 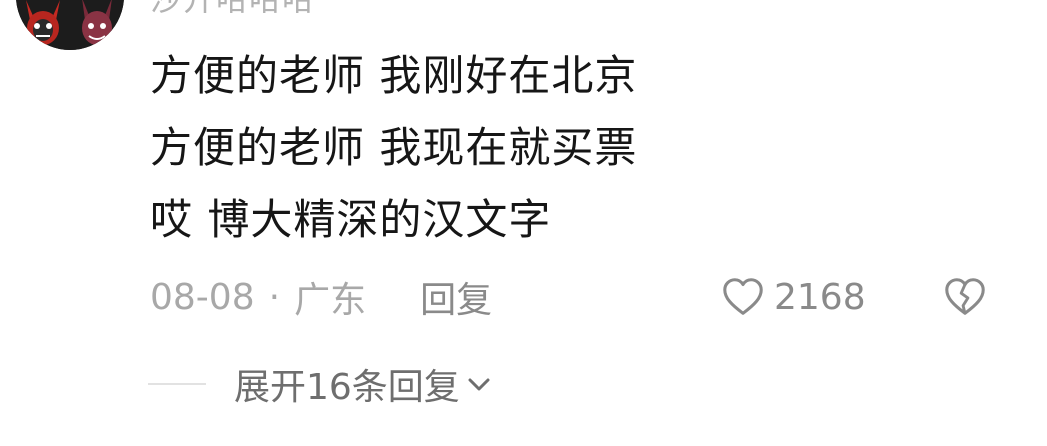 I want to click on like-button: 2168, so click(x=793, y=297).